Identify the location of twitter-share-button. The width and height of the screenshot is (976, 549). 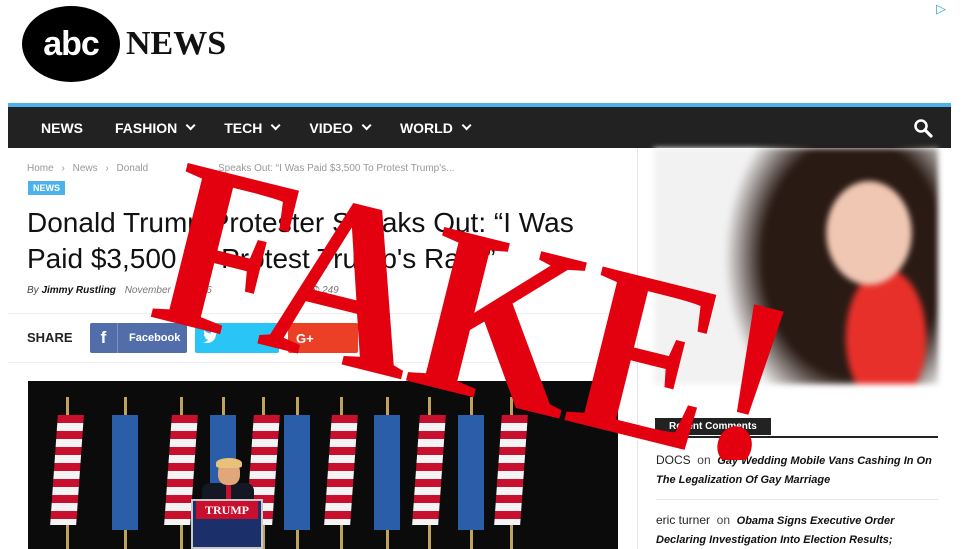
(237, 338).